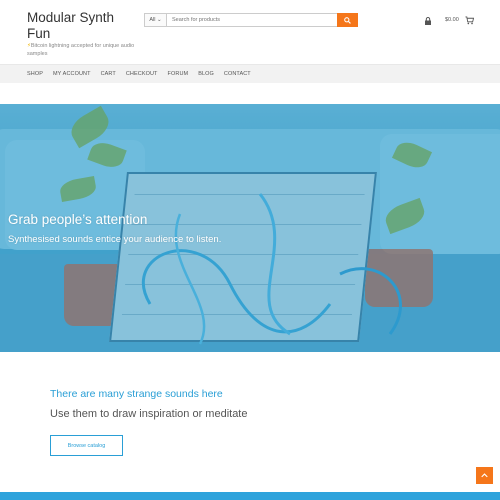 This screenshot has width=500, height=500. I want to click on nav-item-forum: FORUM, so click(178, 74).